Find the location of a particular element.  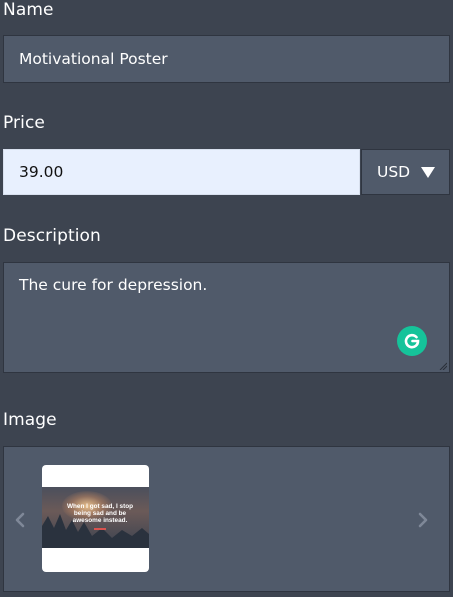

image-label: Image is located at coordinates (30, 420).